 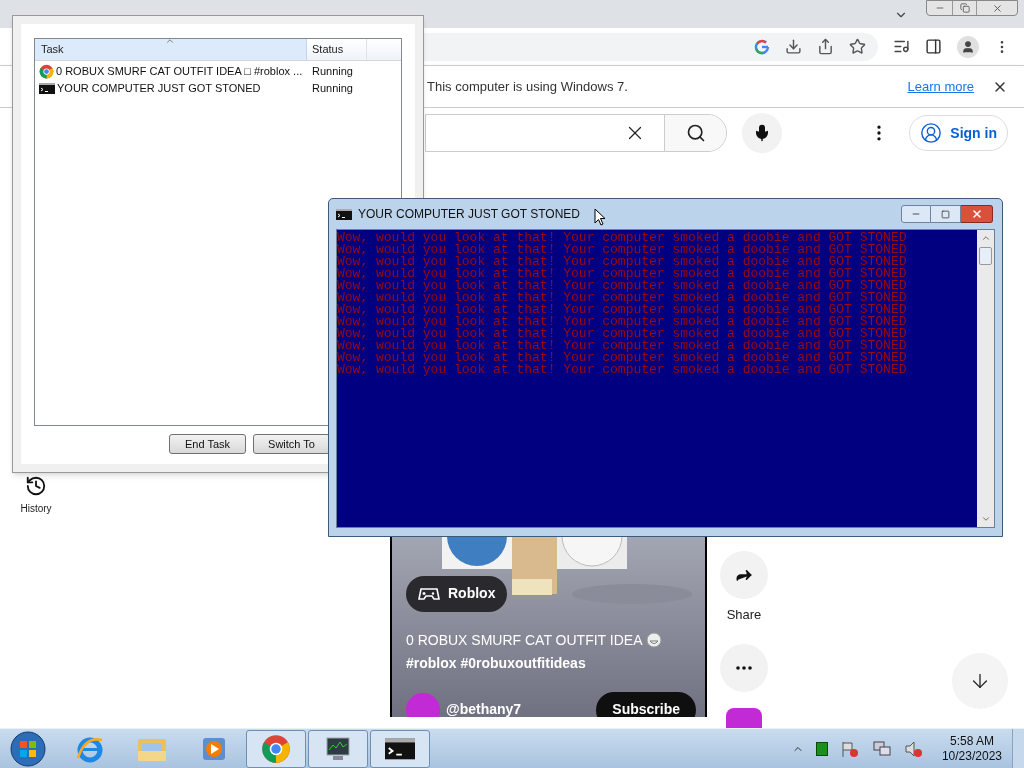 I want to click on voice-search-button, so click(x=762, y=133).